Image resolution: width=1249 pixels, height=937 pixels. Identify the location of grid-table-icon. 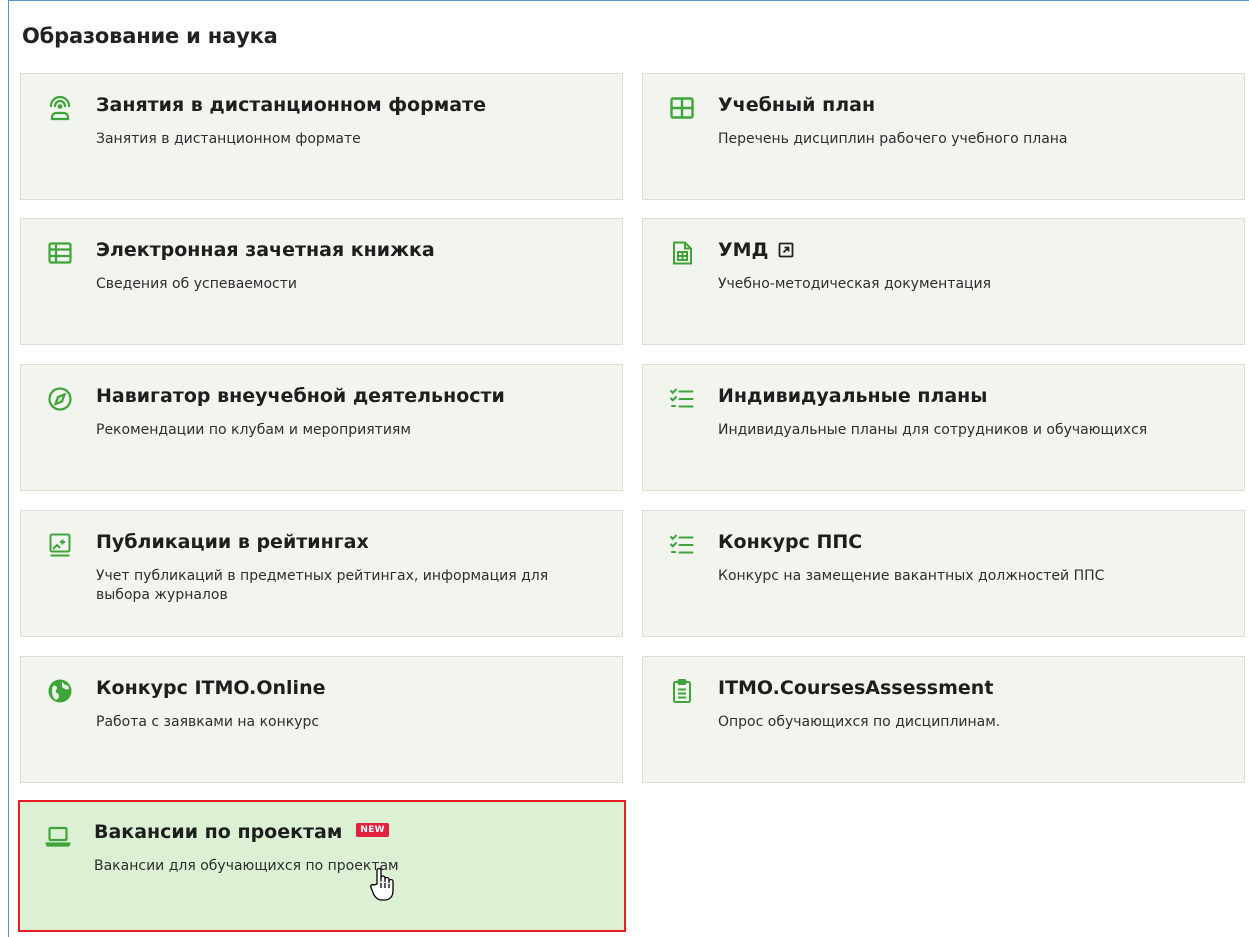
(682, 108).